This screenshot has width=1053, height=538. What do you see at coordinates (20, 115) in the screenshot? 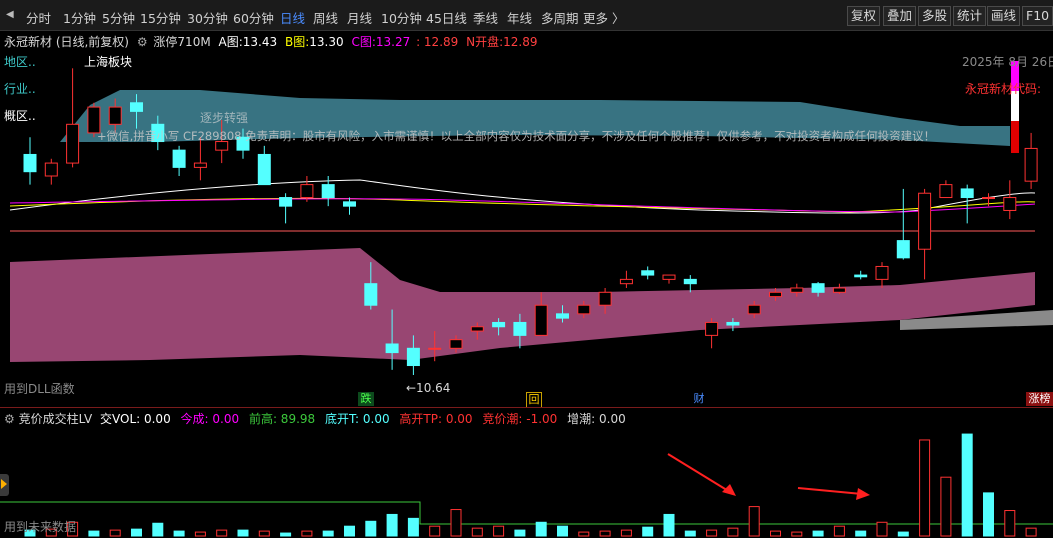
I see `concept-label: 概区..` at bounding box center [20, 115].